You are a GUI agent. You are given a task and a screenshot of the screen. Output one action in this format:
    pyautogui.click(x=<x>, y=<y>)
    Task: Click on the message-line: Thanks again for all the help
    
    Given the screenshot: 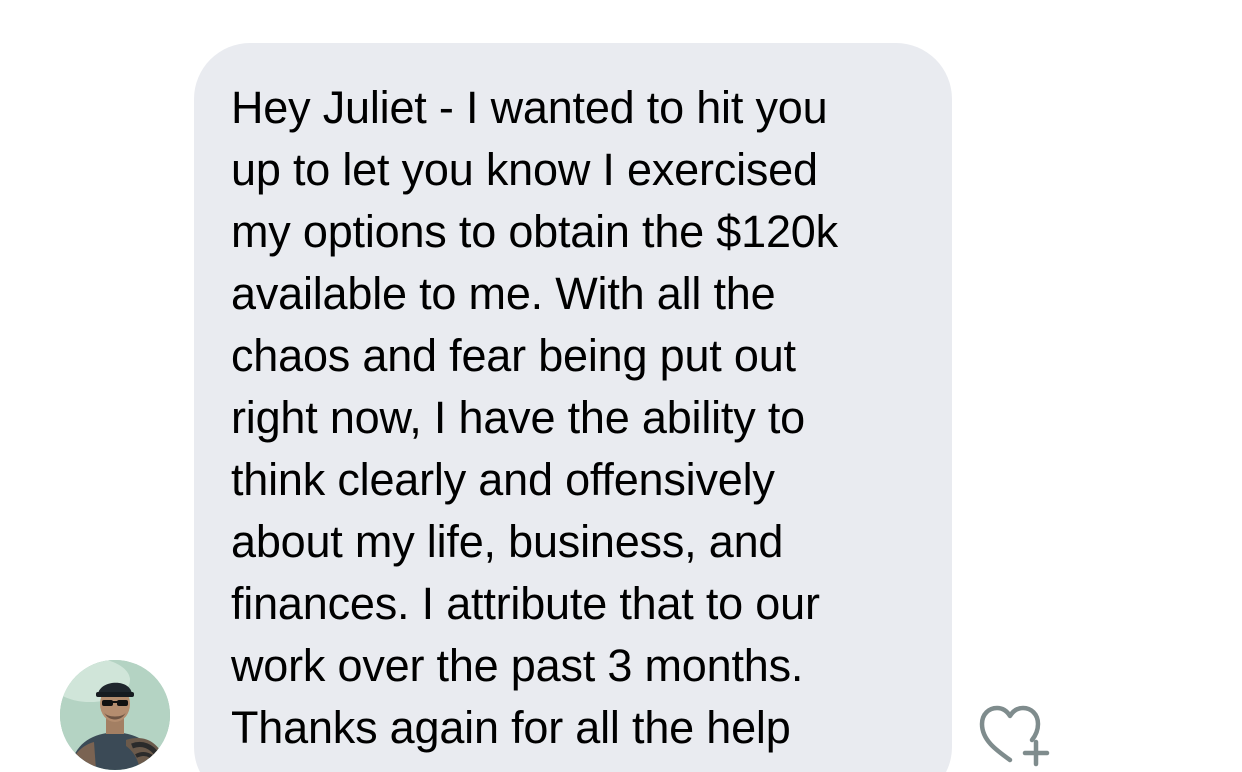 What is the action you would take?
    pyautogui.click(x=511, y=727)
    